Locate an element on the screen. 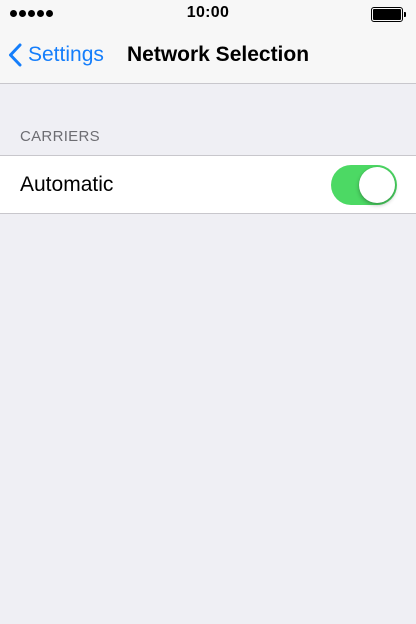 The image size is (416, 624). page-title: Network Selection is located at coordinates (218, 54).